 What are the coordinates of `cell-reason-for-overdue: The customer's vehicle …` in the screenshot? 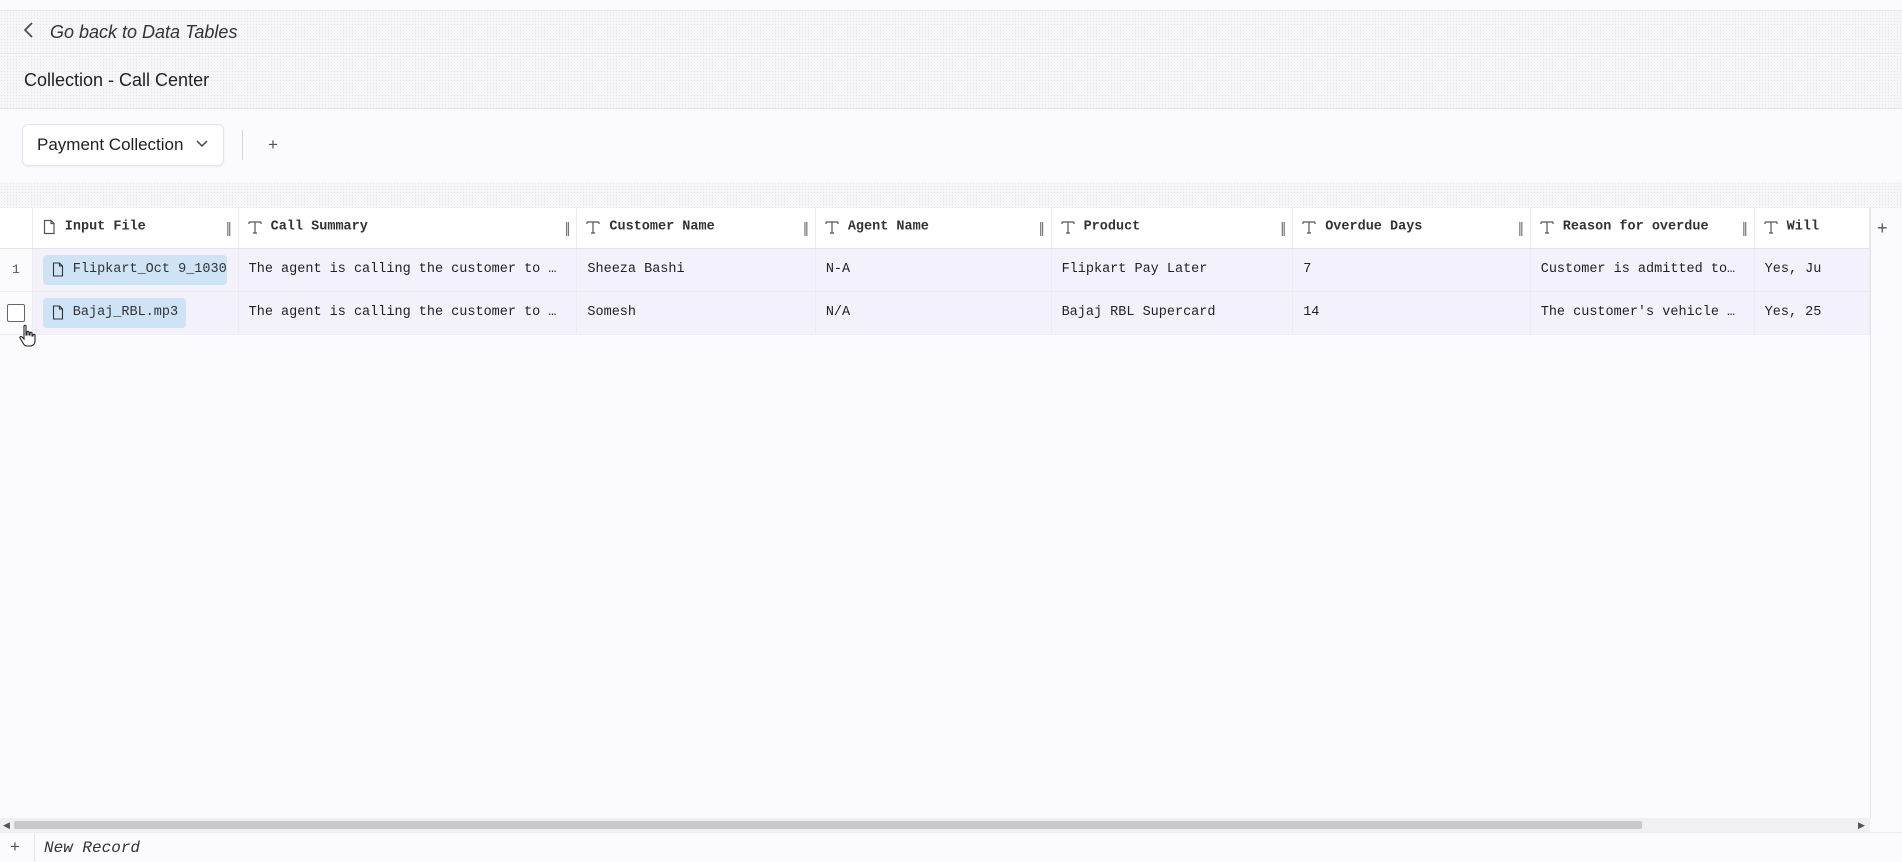 It's located at (1642, 313).